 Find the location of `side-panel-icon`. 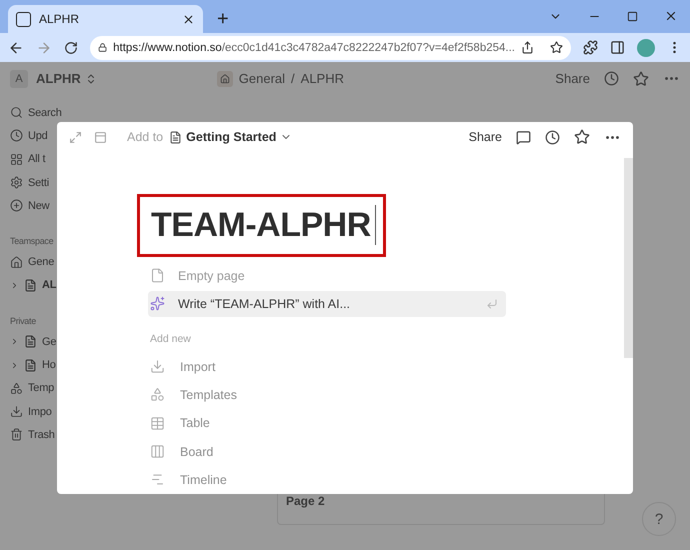

side-panel-icon is located at coordinates (617, 47).